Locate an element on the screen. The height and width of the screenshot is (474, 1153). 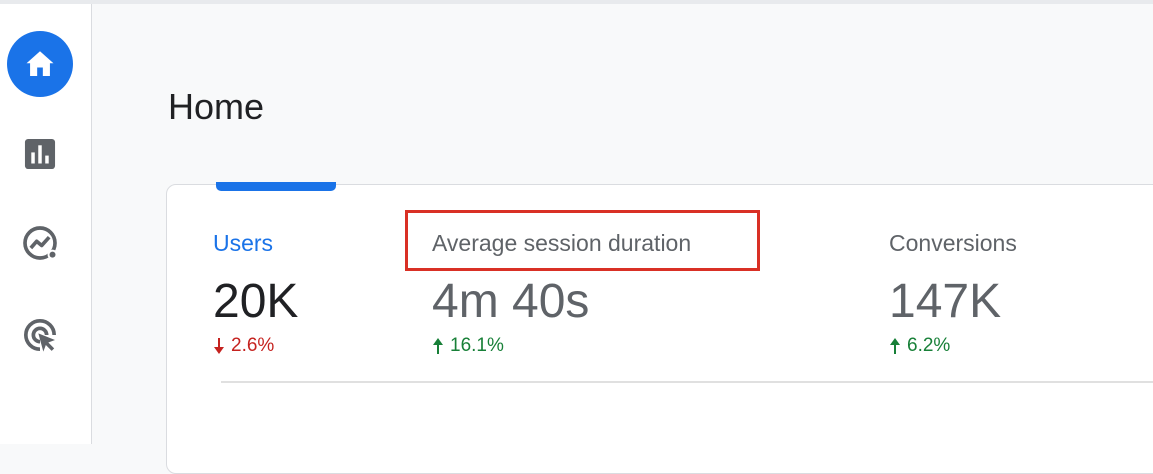
metric-tab-users: Users 20K 2.6% is located at coordinates (255, 293).